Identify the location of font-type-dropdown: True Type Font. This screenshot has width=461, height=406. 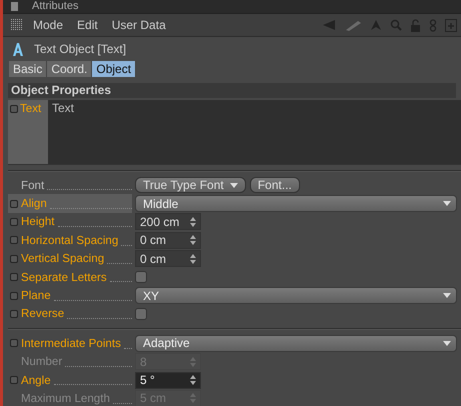
(190, 185).